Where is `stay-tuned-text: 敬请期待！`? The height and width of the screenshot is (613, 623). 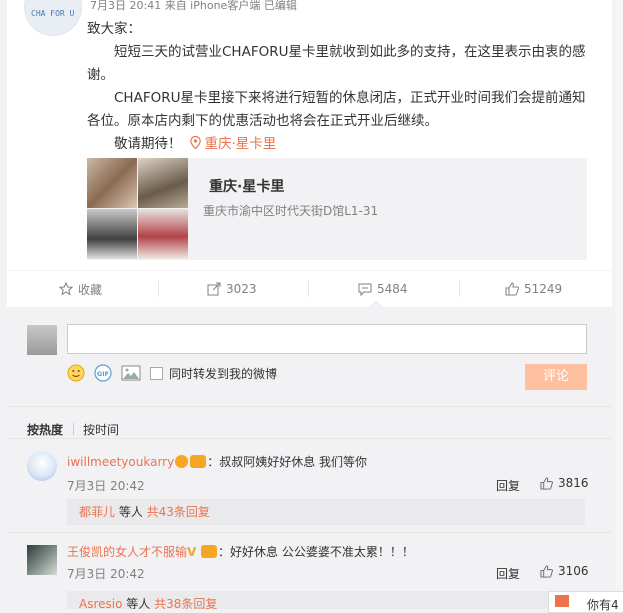
stay-tuned-text: 敬请期待！ is located at coordinates (148, 144).